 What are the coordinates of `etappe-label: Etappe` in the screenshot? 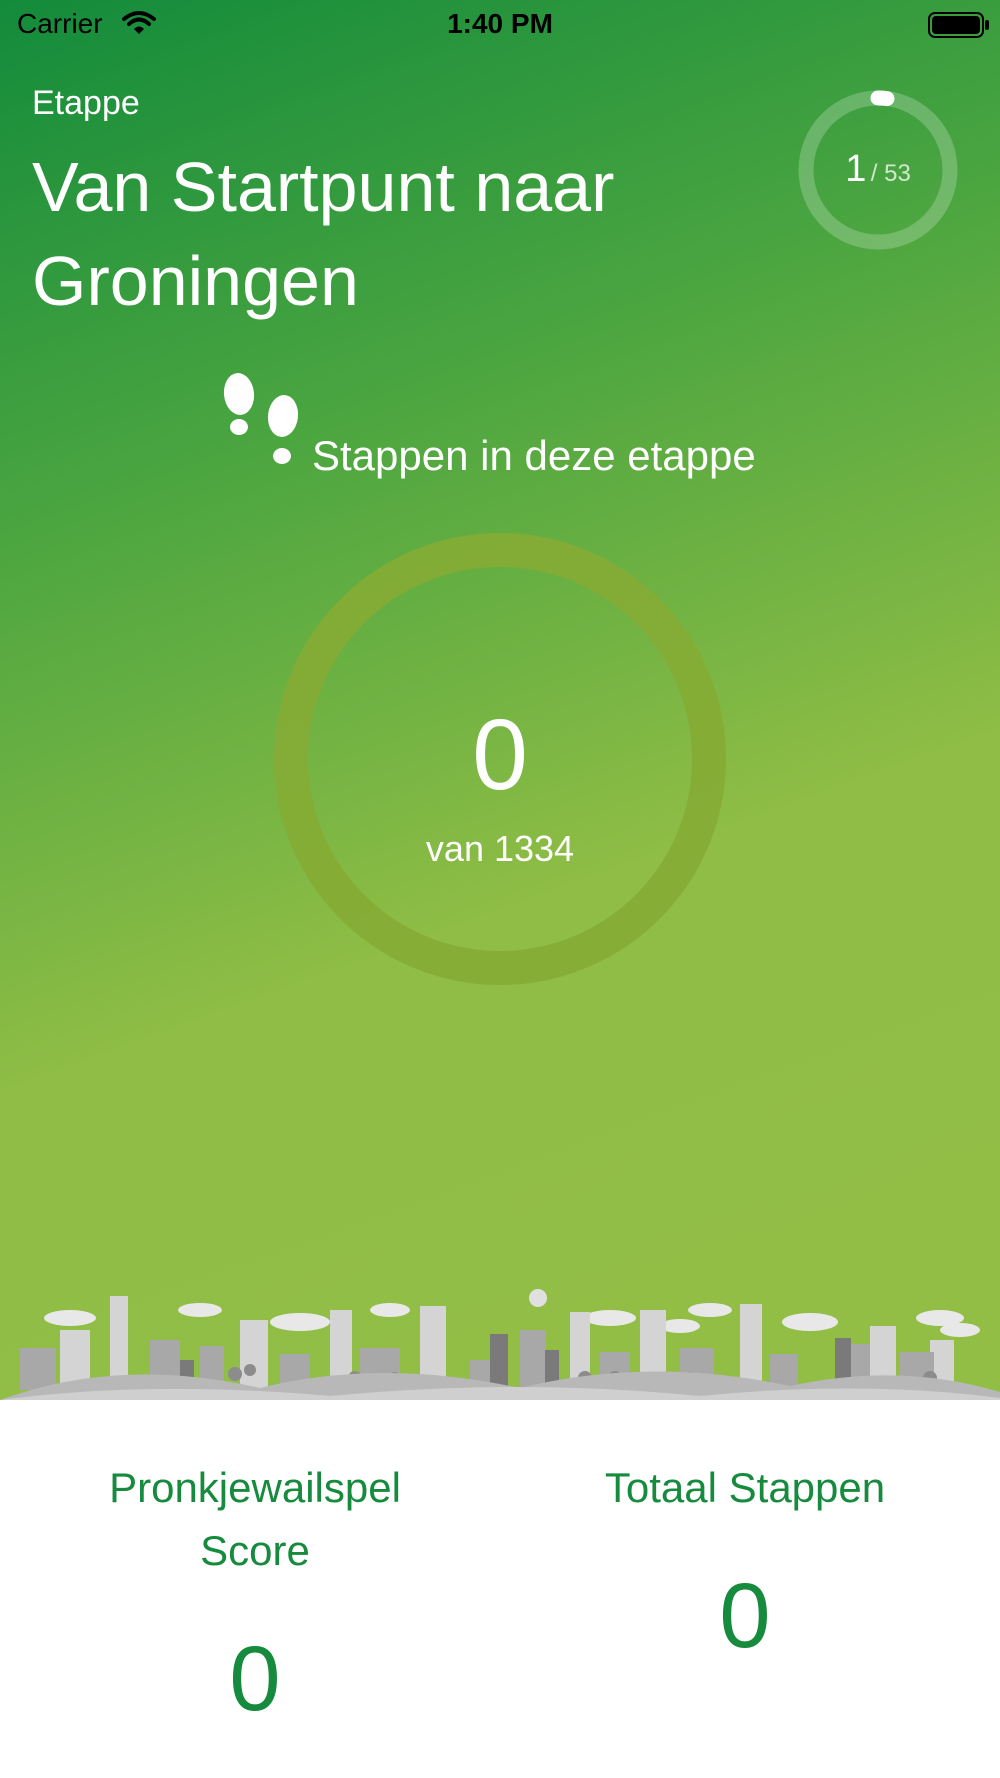 It's located at (86, 103).